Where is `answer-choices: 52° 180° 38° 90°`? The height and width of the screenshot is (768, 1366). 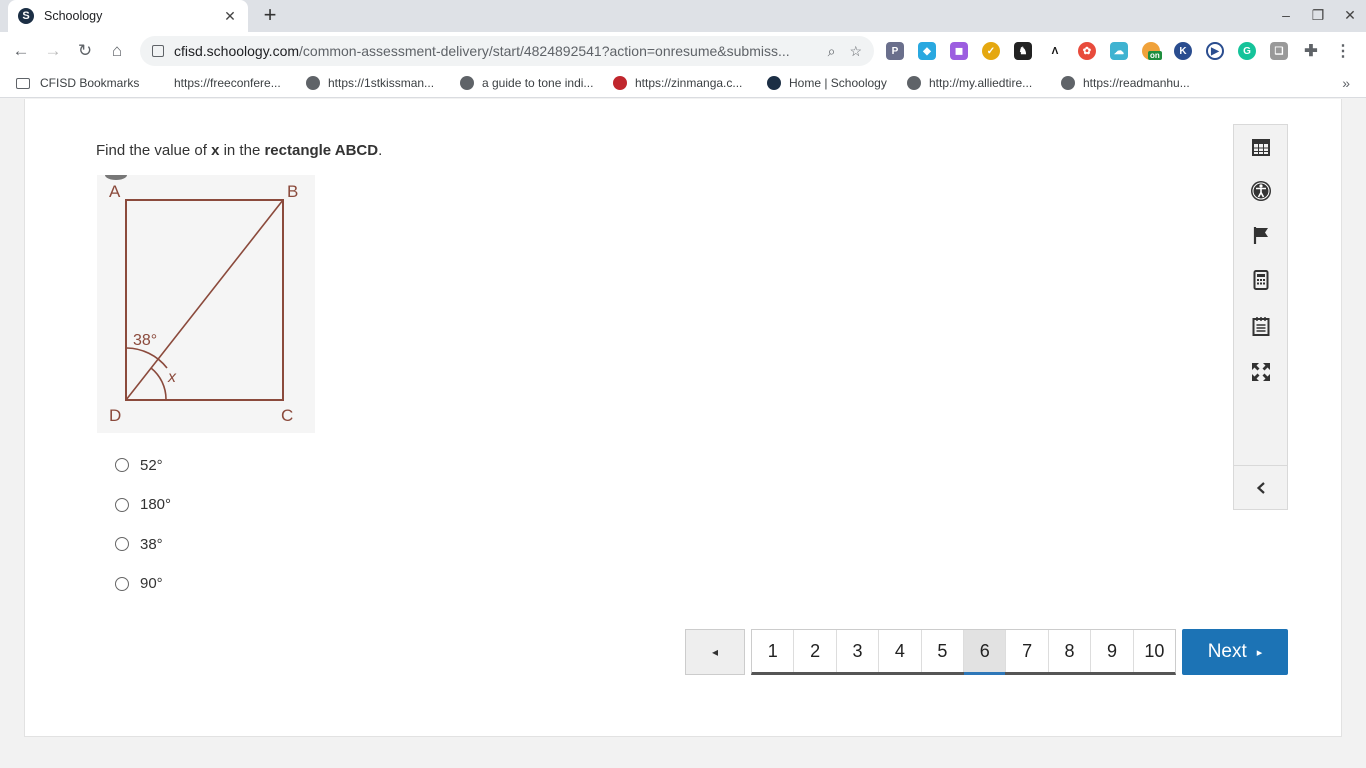 answer-choices: 52° 180° 38° 90° is located at coordinates (143, 534).